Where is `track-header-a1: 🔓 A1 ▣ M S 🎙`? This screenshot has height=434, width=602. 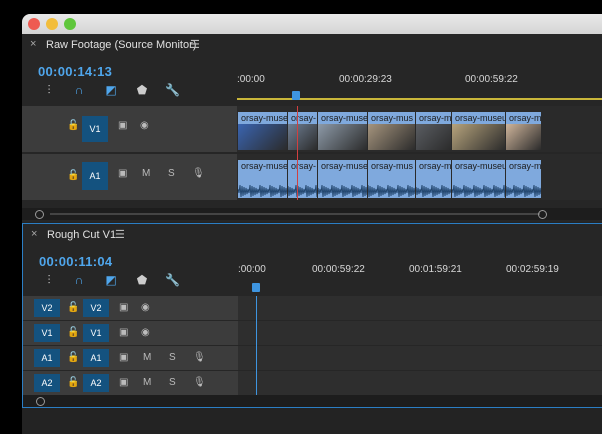
track-header-a1: 🔓 A1 ▣ M S 🎙 is located at coordinates (129, 177).